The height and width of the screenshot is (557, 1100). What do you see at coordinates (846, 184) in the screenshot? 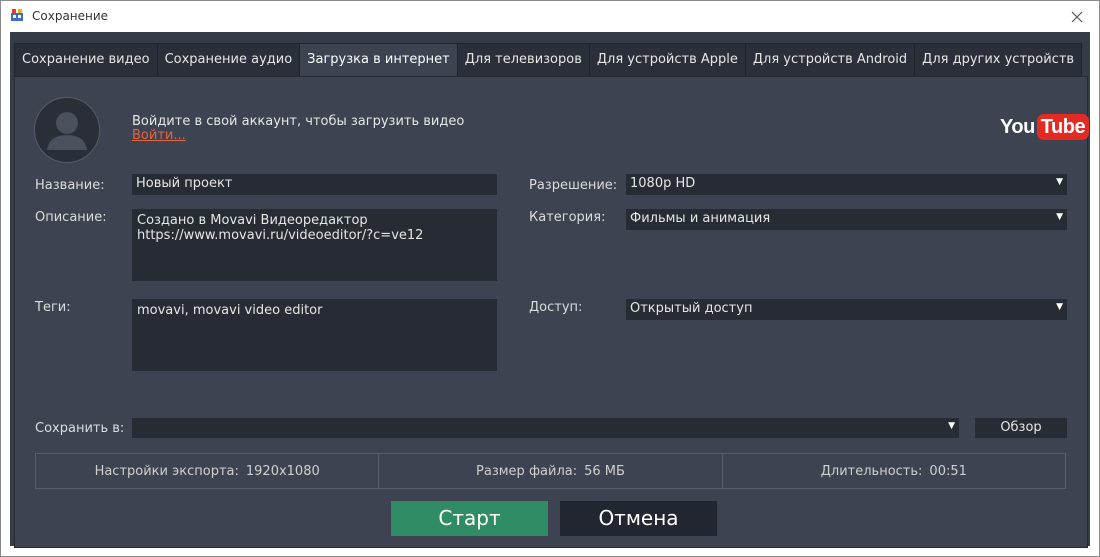
I see `resolution-select: 1080p HD ▼` at bounding box center [846, 184].